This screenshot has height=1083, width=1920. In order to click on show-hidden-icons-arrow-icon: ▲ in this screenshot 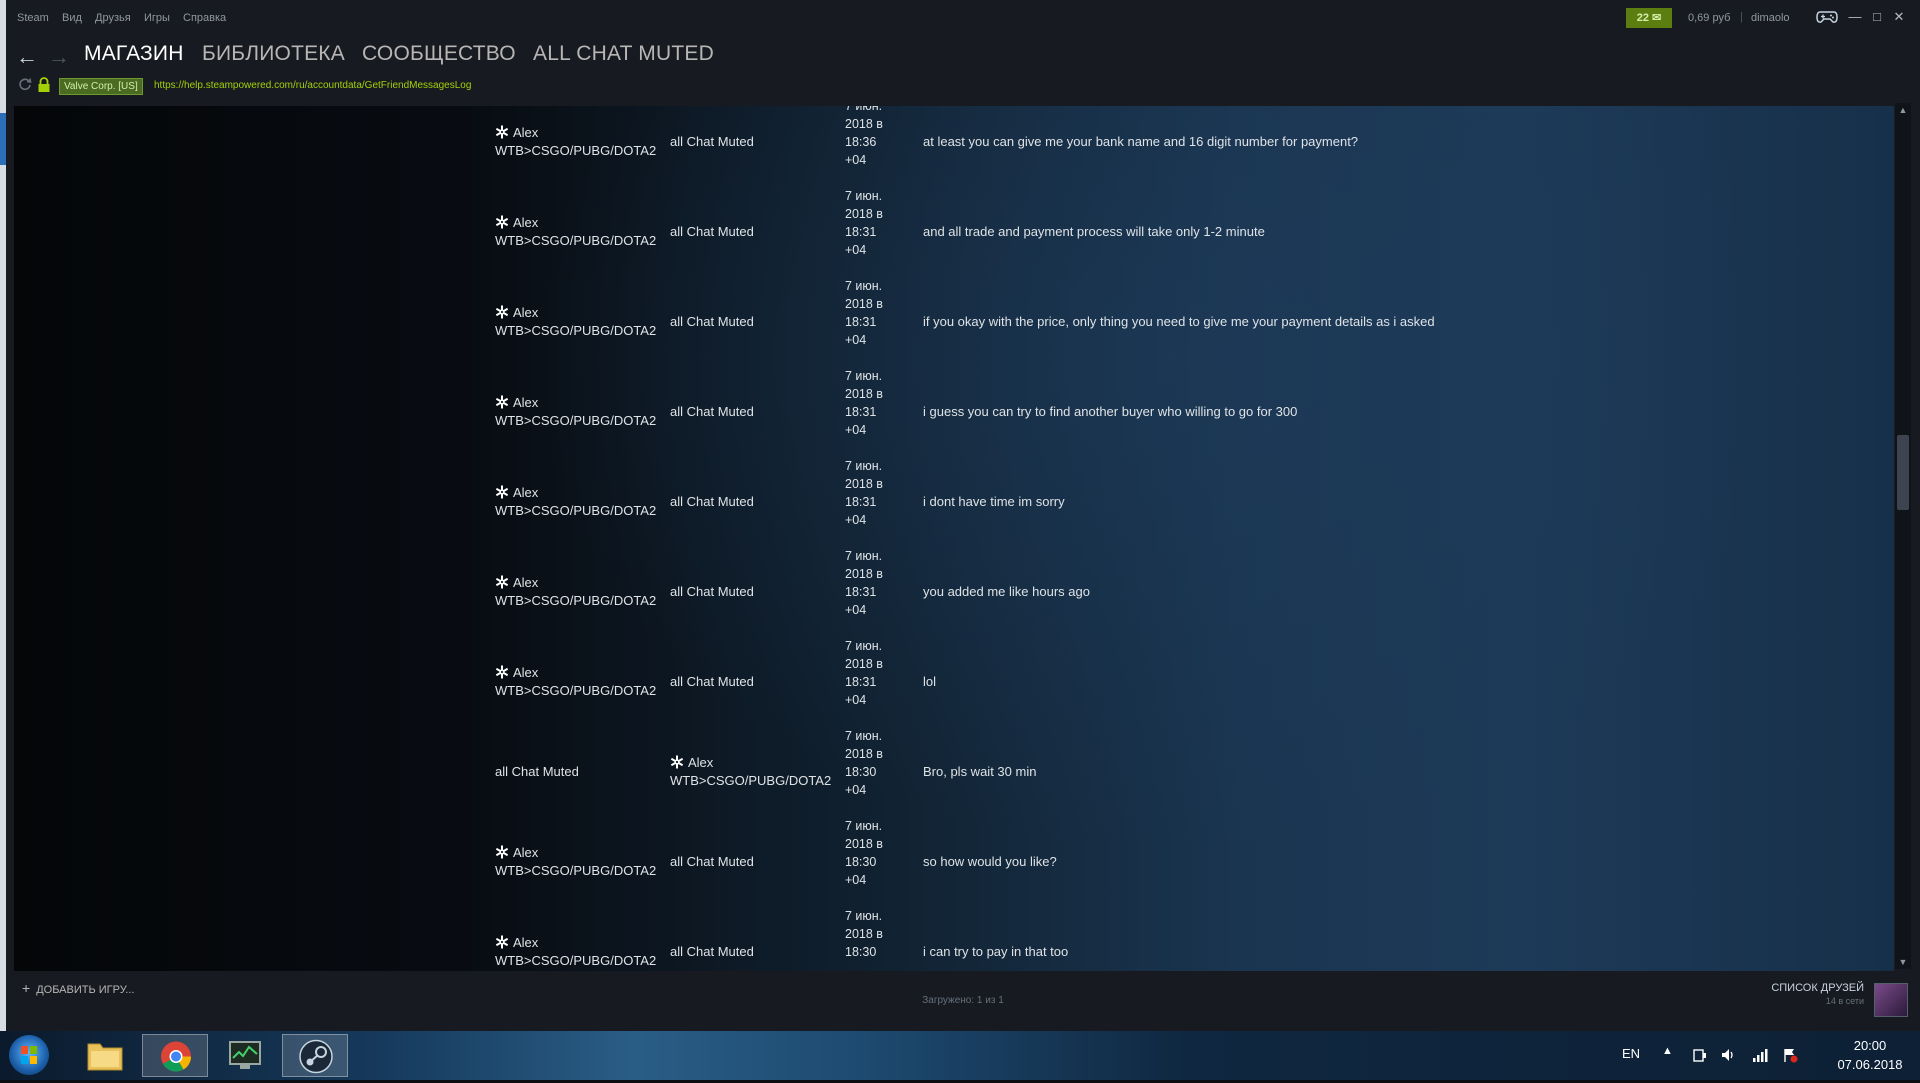, I will do `click(1667, 1051)`.